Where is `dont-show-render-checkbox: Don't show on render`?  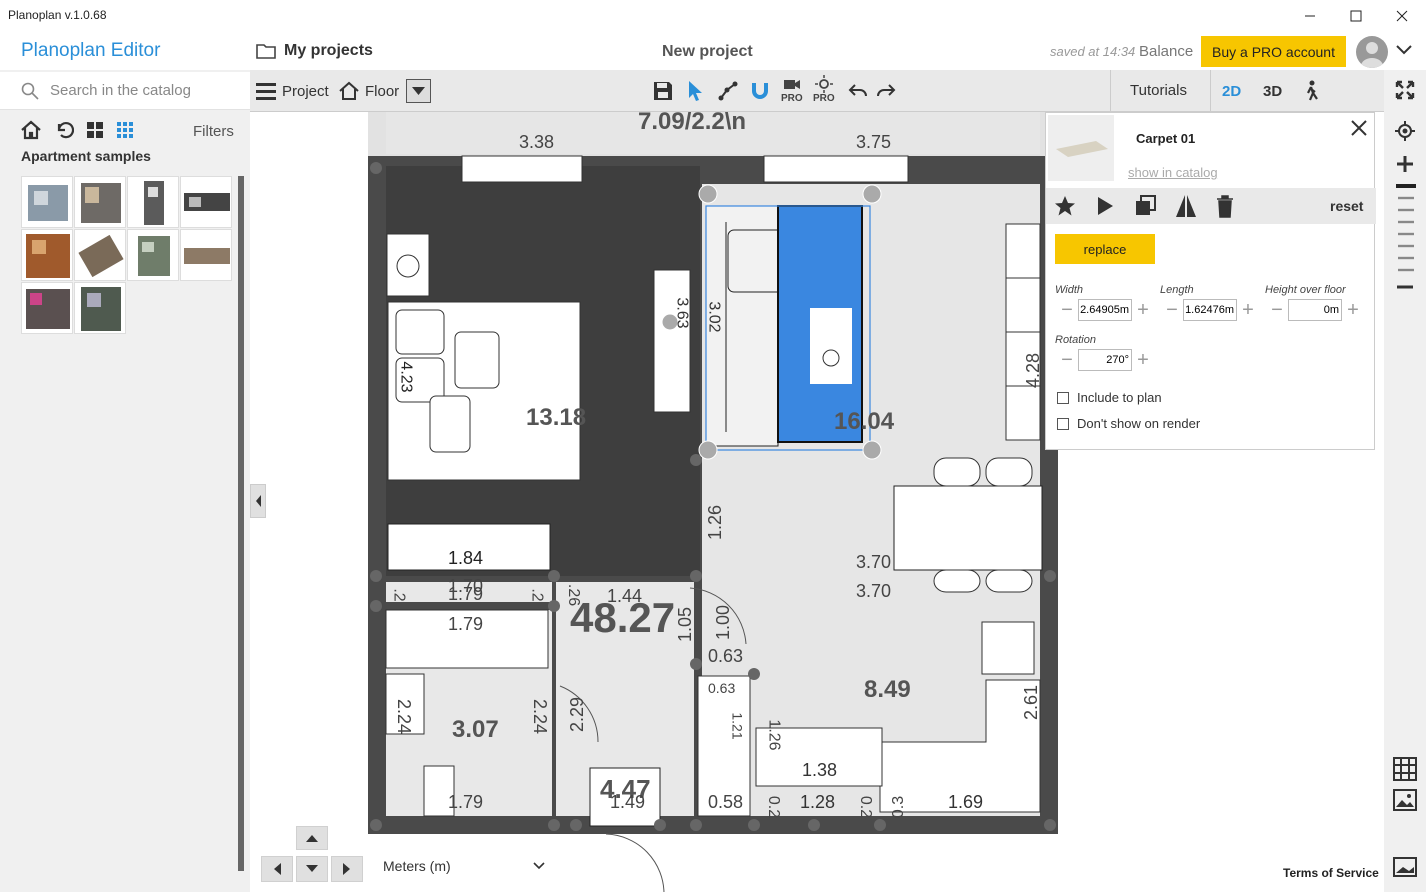
dont-show-render-checkbox: Don't show on render is located at coordinates (1128, 423).